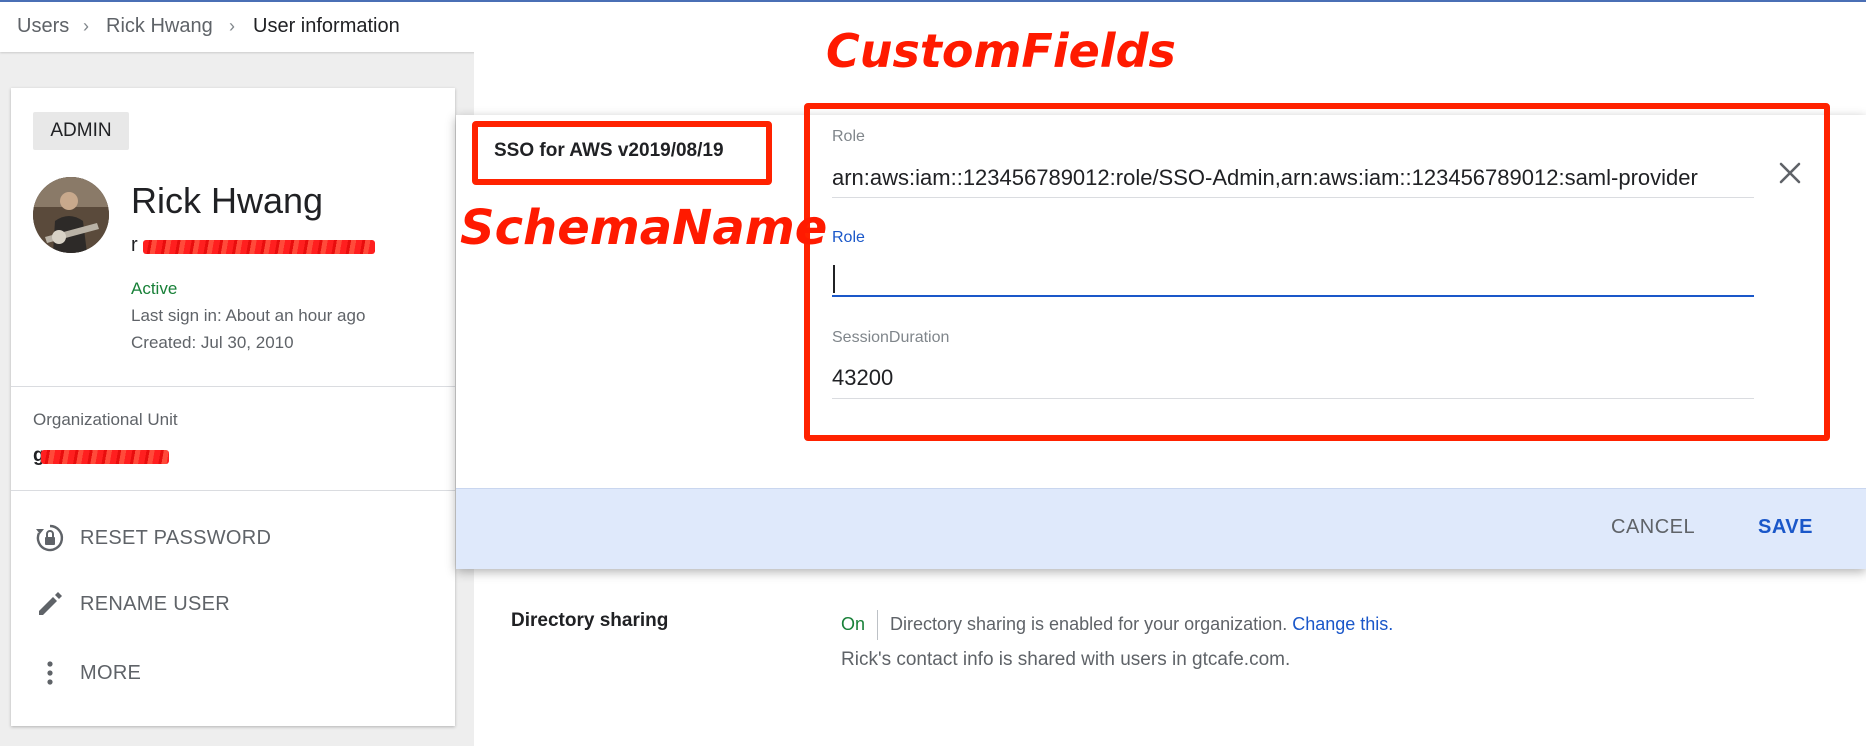 The image size is (1866, 746). I want to click on role-badge: ADMIN, so click(81, 131).